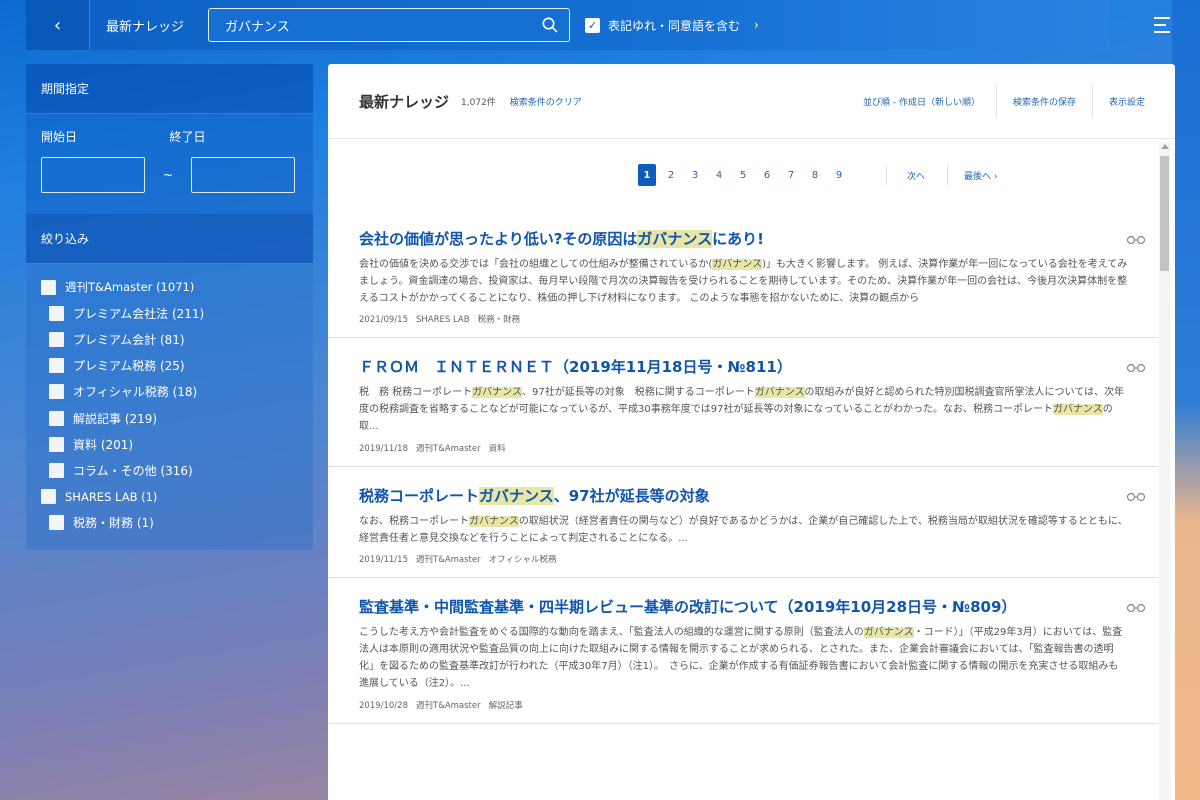 The width and height of the screenshot is (1200, 800). I want to click on chevron-right-icon: ›, so click(756, 25).